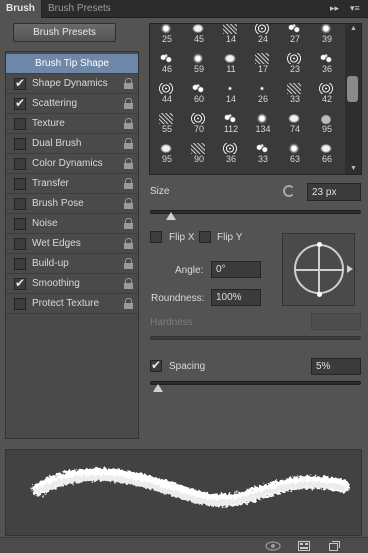 Image resolution: width=368 pixels, height=553 pixels. I want to click on brush-tip-cell: 24, so click(263, 36).